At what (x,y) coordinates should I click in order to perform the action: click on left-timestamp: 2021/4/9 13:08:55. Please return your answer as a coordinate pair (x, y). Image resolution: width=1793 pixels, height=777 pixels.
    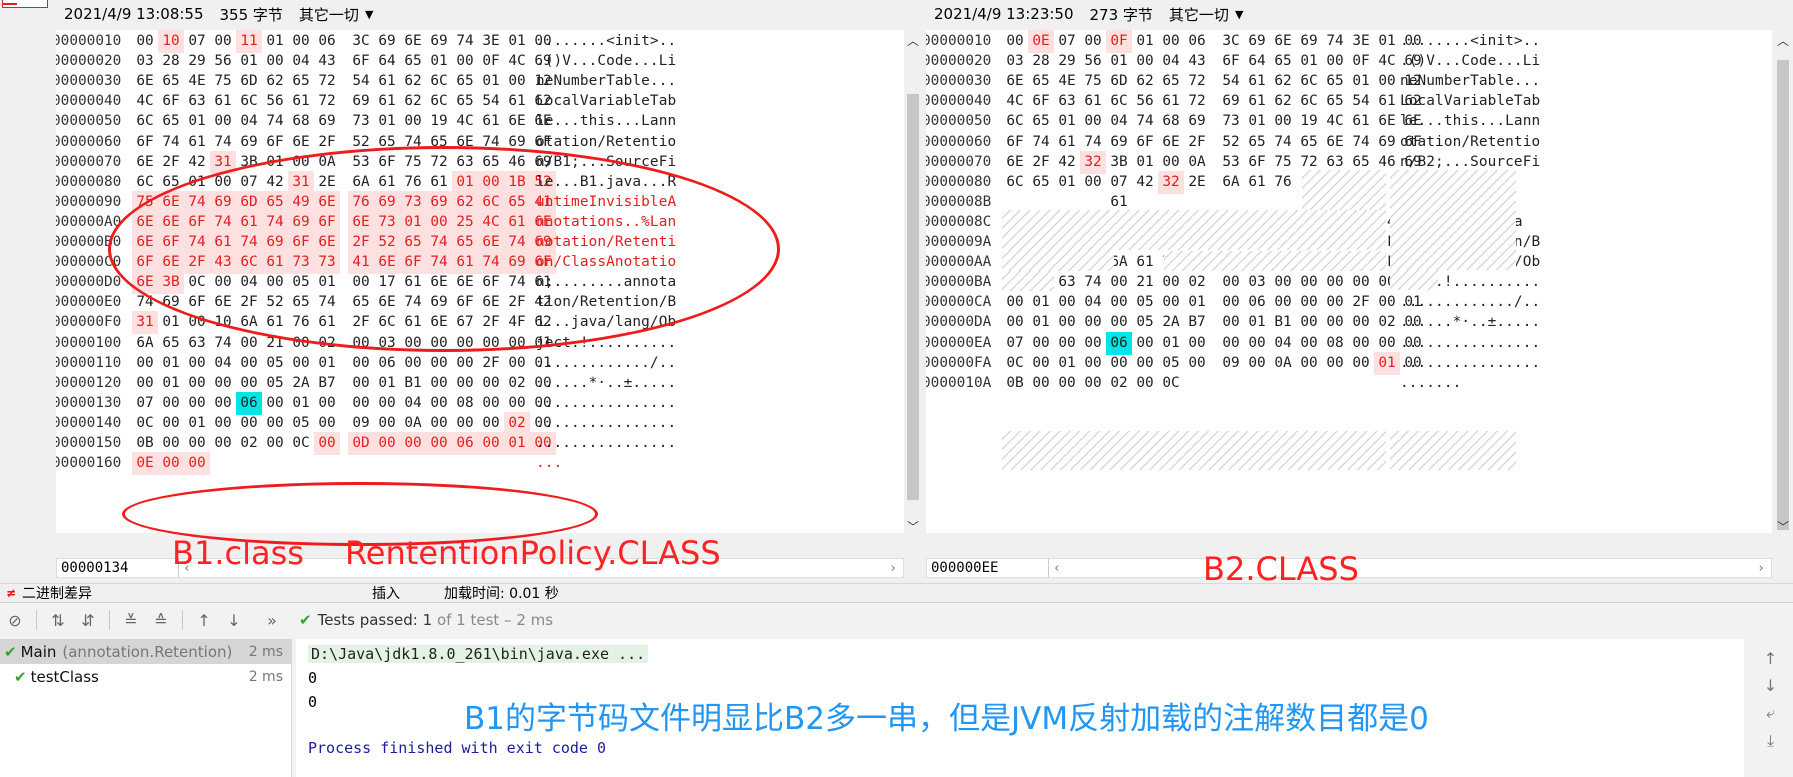
    Looking at the image, I should click on (134, 14).